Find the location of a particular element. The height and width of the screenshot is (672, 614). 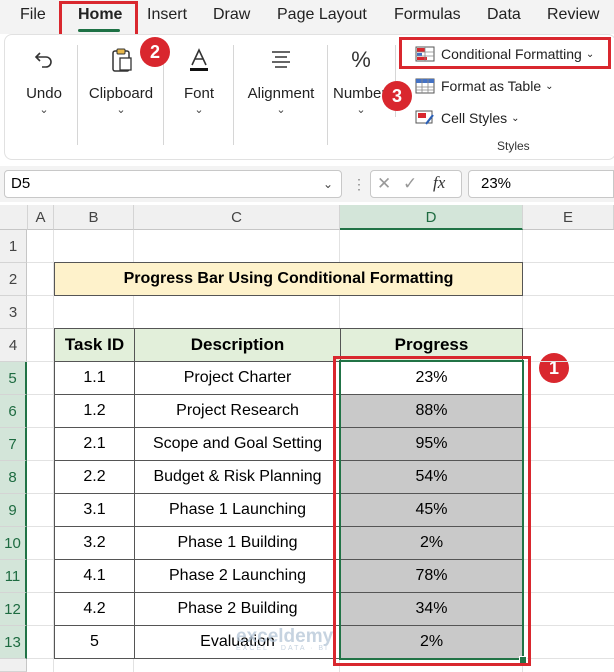

description-cell: Budget & Risk Planning is located at coordinates (237, 477).